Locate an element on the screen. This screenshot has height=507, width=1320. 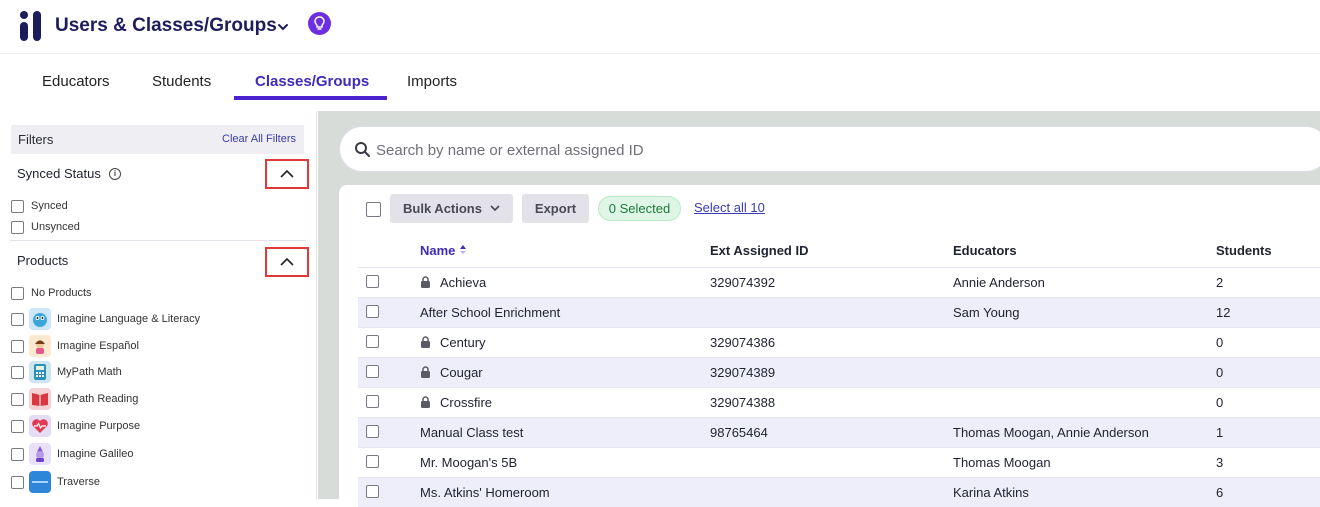
info-icon: i is located at coordinates (115, 174).